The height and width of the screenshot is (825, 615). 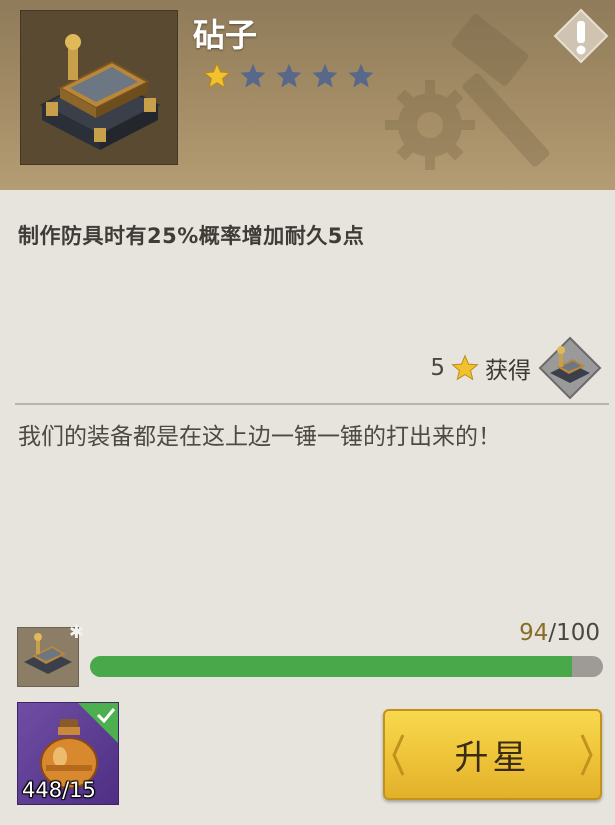 What do you see at coordinates (50, 654) in the screenshot?
I see `fragment-icon: ✱` at bounding box center [50, 654].